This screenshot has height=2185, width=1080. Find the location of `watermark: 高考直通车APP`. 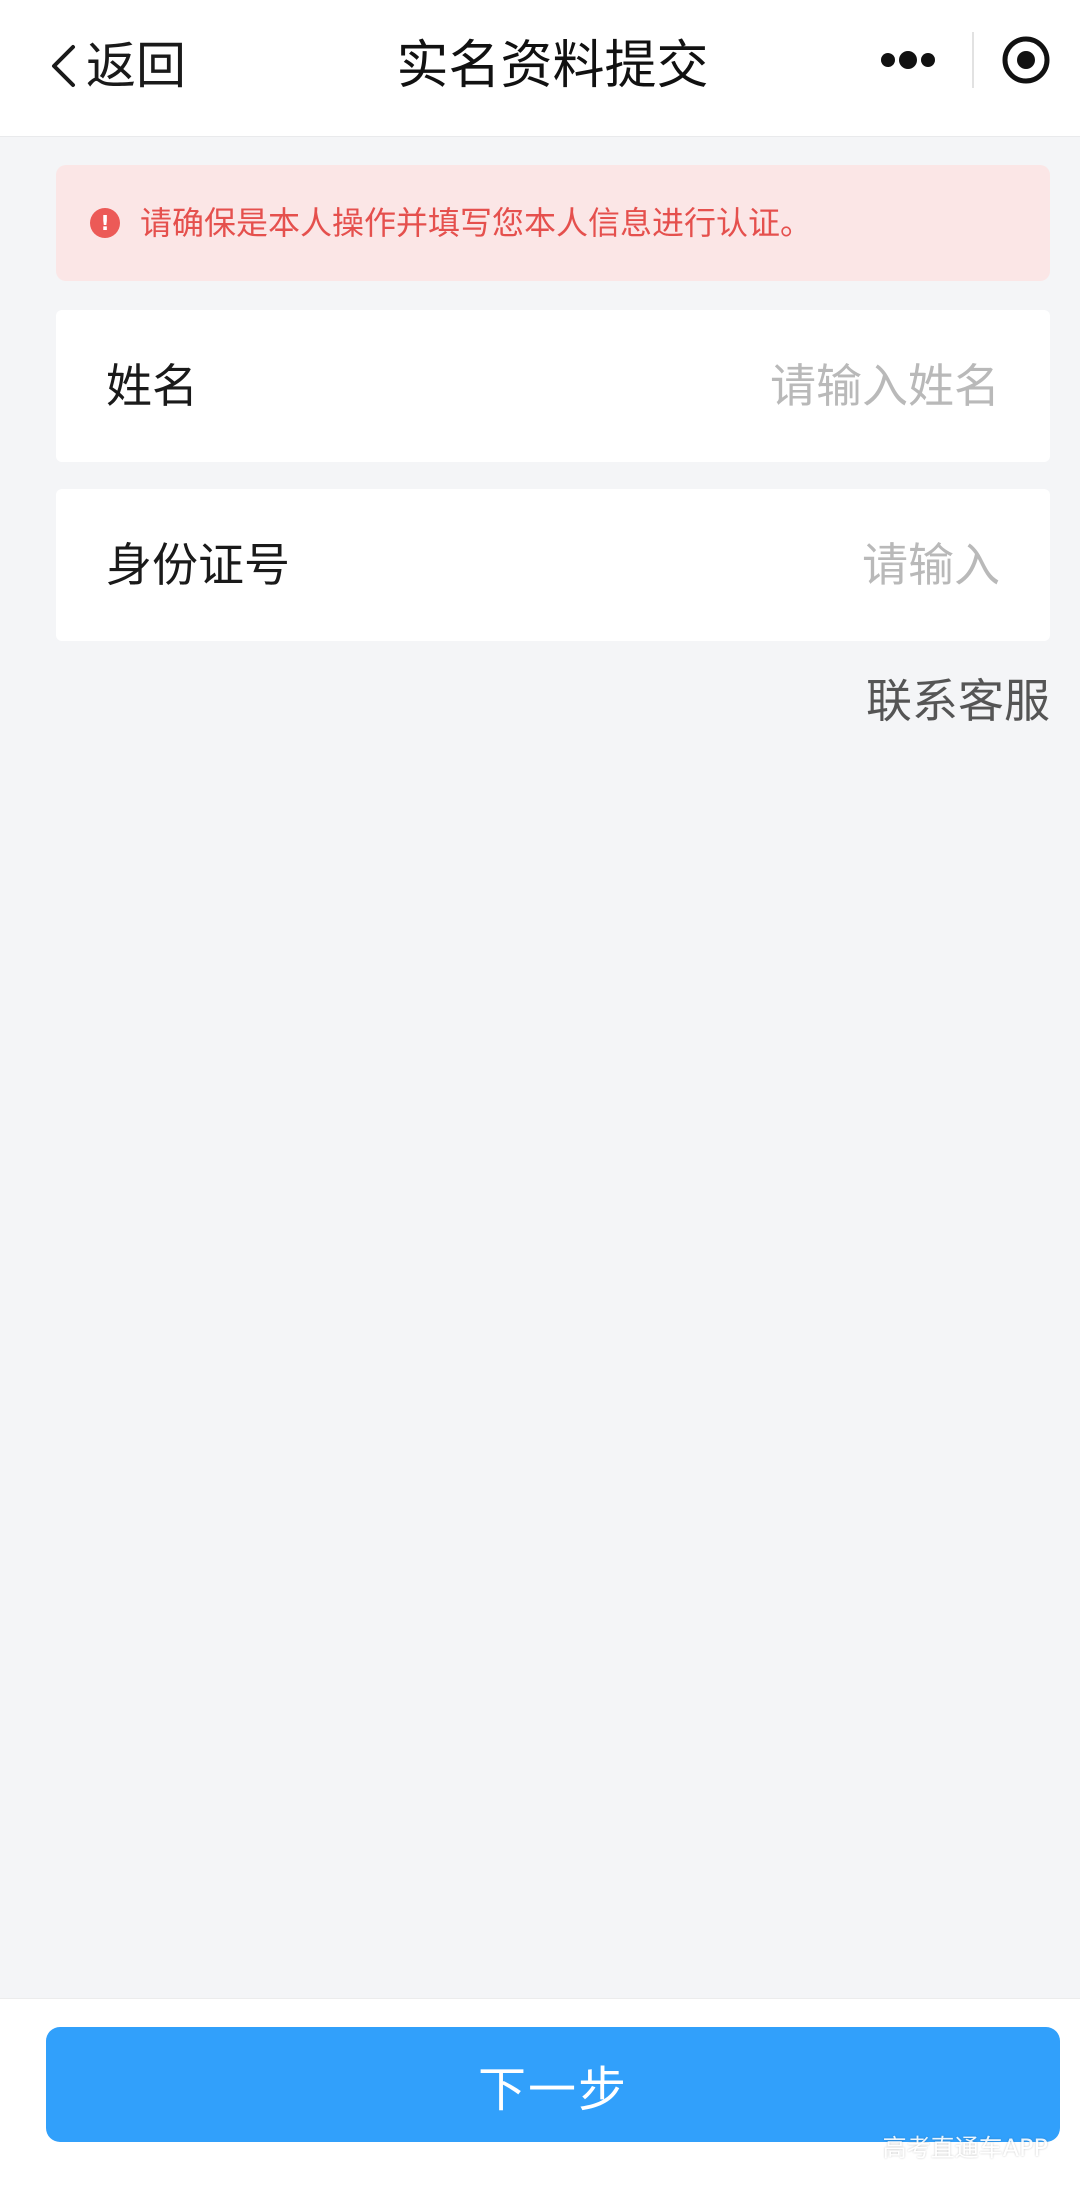

watermark: 高考直通车APP is located at coordinates (965, 2148).